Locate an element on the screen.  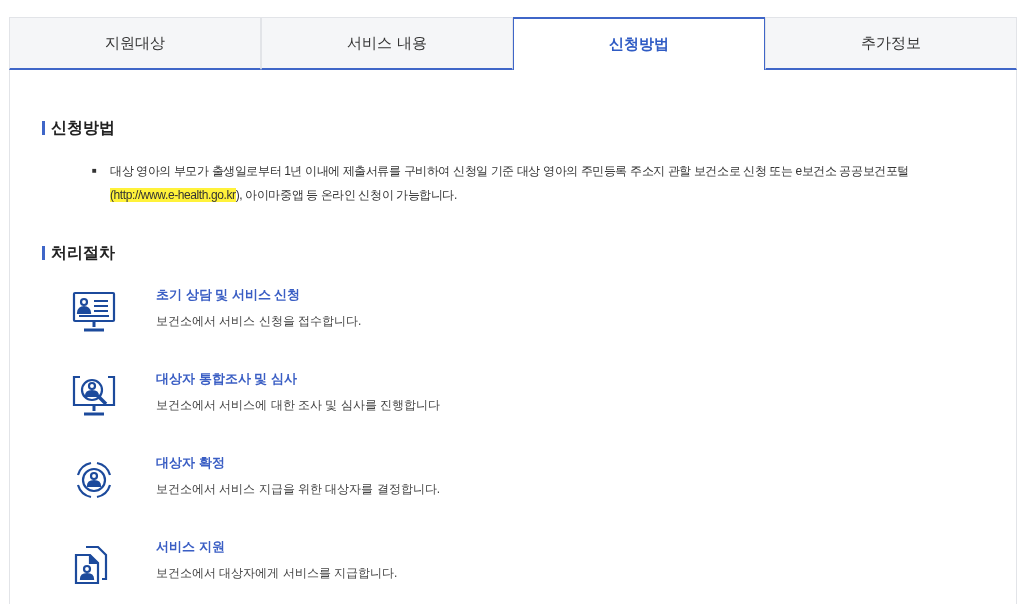
step-description: 보건소에서 서비스 신청을 접수합니다. is located at coordinates (259, 321).